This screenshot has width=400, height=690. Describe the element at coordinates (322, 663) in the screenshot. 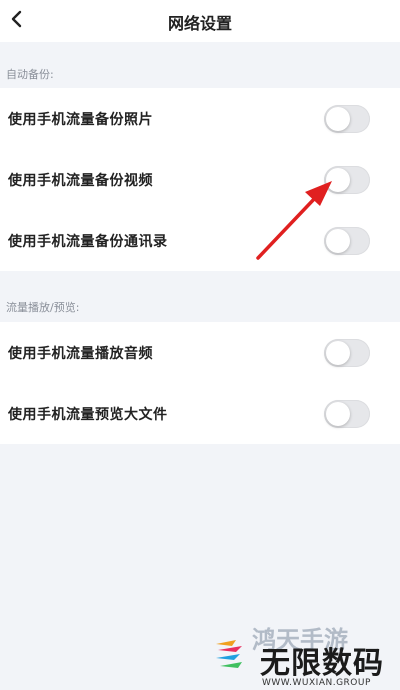

I see `watermark-main-text: 无限数码` at that location.